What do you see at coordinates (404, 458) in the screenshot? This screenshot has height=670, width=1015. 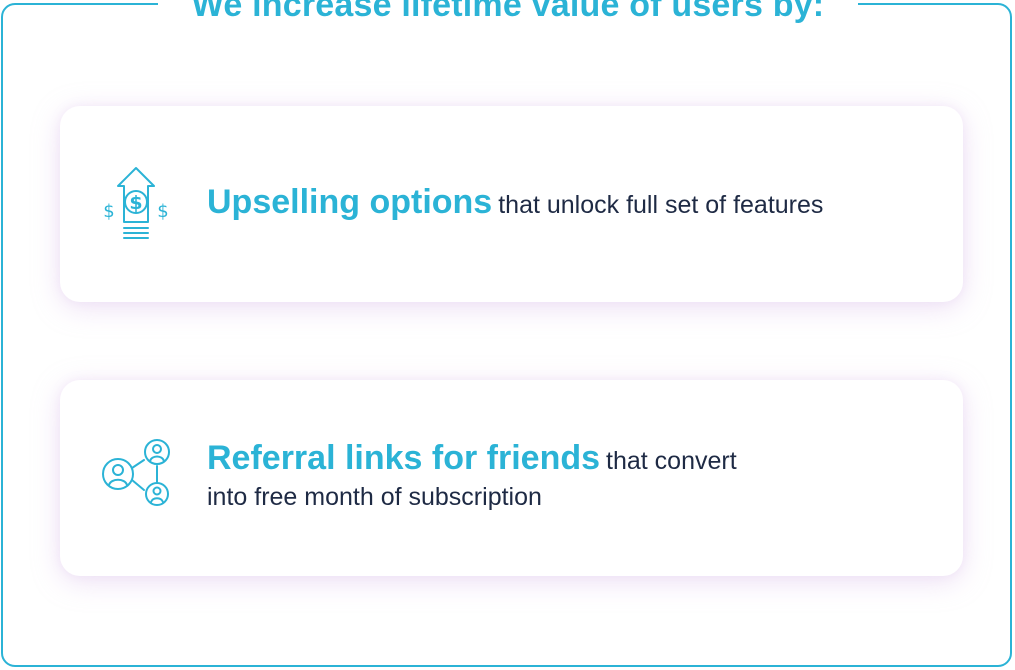 I see `feature-highlight: Referral links for friends` at bounding box center [404, 458].